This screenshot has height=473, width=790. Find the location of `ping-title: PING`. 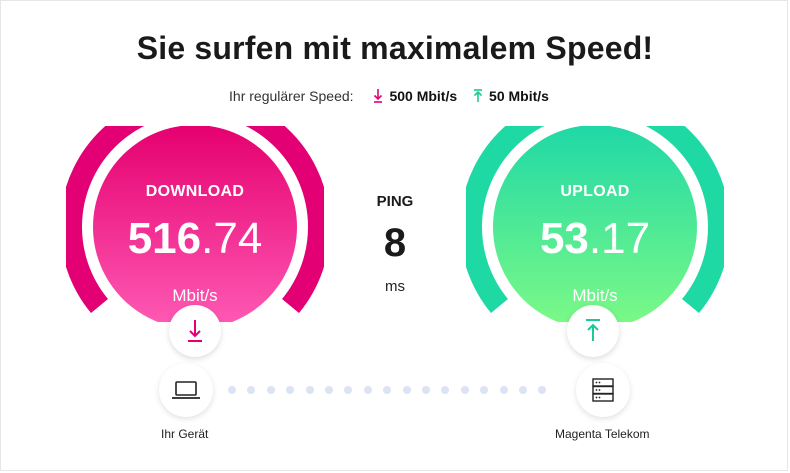

ping-title: PING is located at coordinates (395, 201).